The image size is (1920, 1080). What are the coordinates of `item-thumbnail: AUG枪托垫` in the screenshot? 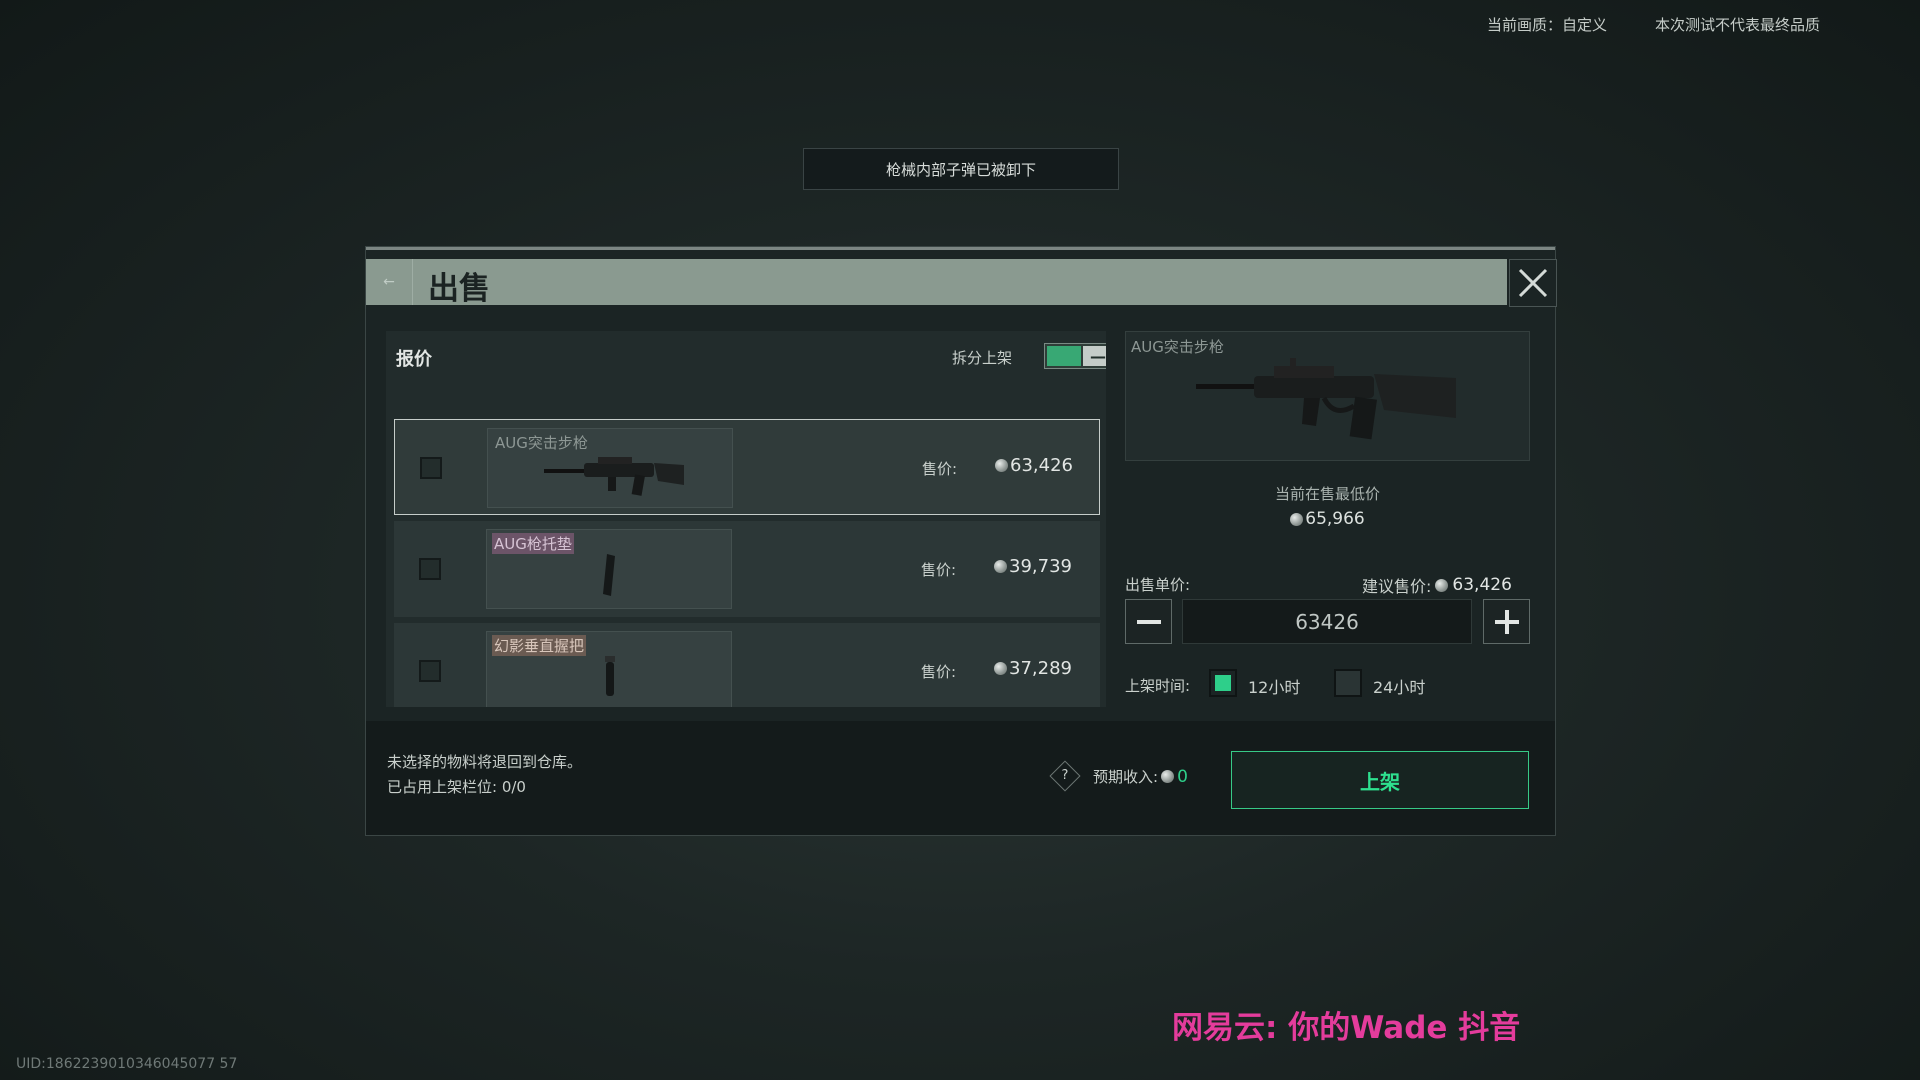 It's located at (609, 569).